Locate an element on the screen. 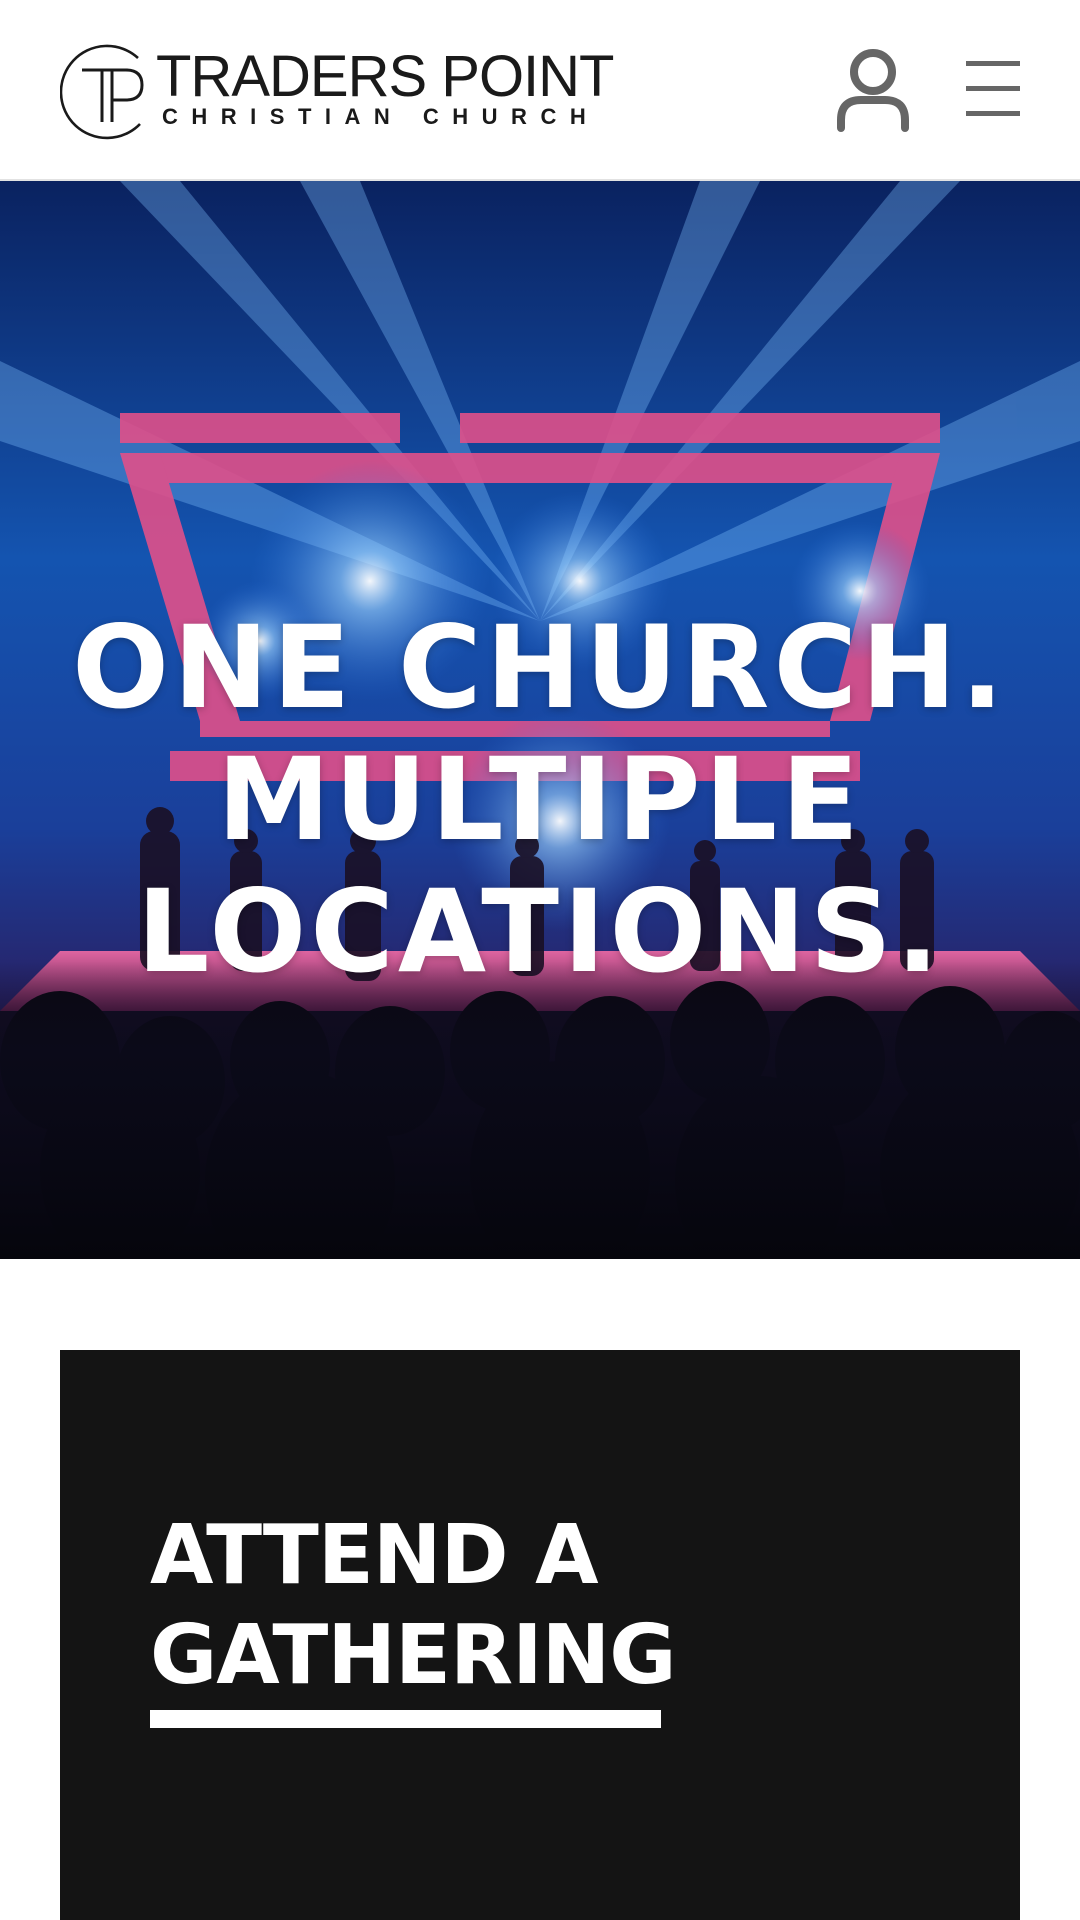  site-logo: TRADERS POINT CHRISTIAN CHURCH is located at coordinates (337, 90).